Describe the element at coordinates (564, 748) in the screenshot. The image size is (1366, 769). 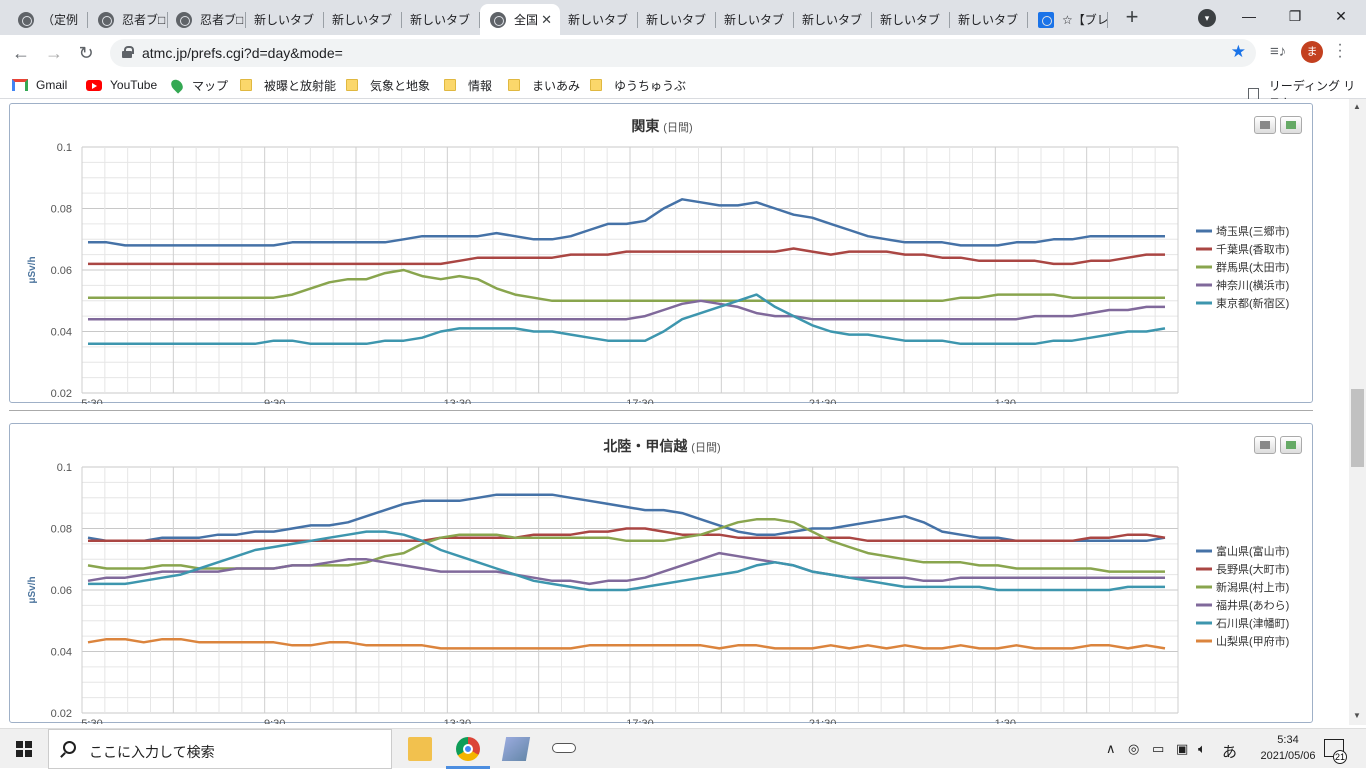
I see `app-icon` at that location.